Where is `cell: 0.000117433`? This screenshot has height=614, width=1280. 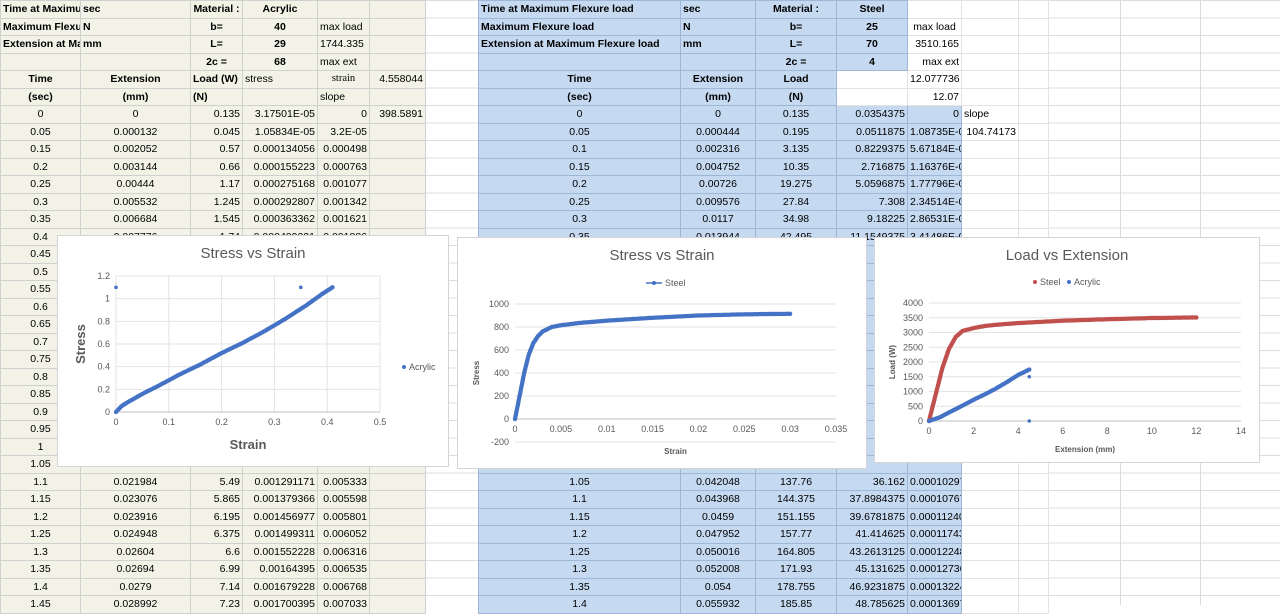 cell: 0.000117433 is located at coordinates (934, 534).